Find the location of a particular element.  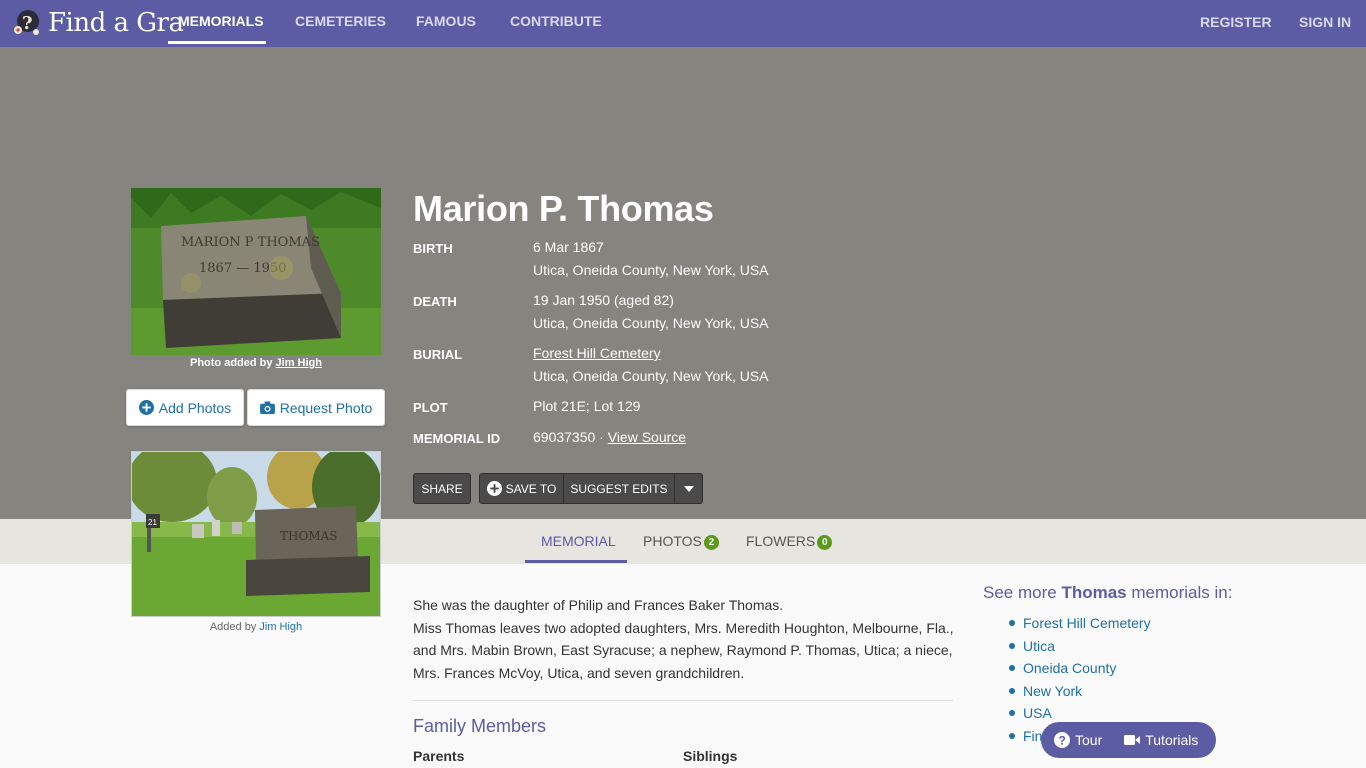

register-link: REGISTER is located at coordinates (1236, 23).